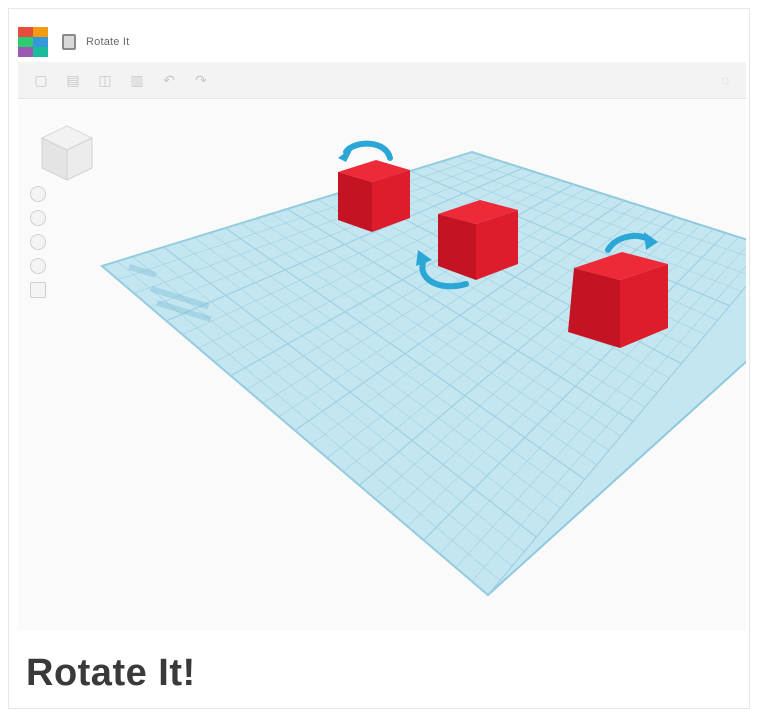 The width and height of the screenshot is (758, 717). What do you see at coordinates (33, 42) in the screenshot?
I see `tinkercad-logo-icon` at bounding box center [33, 42].